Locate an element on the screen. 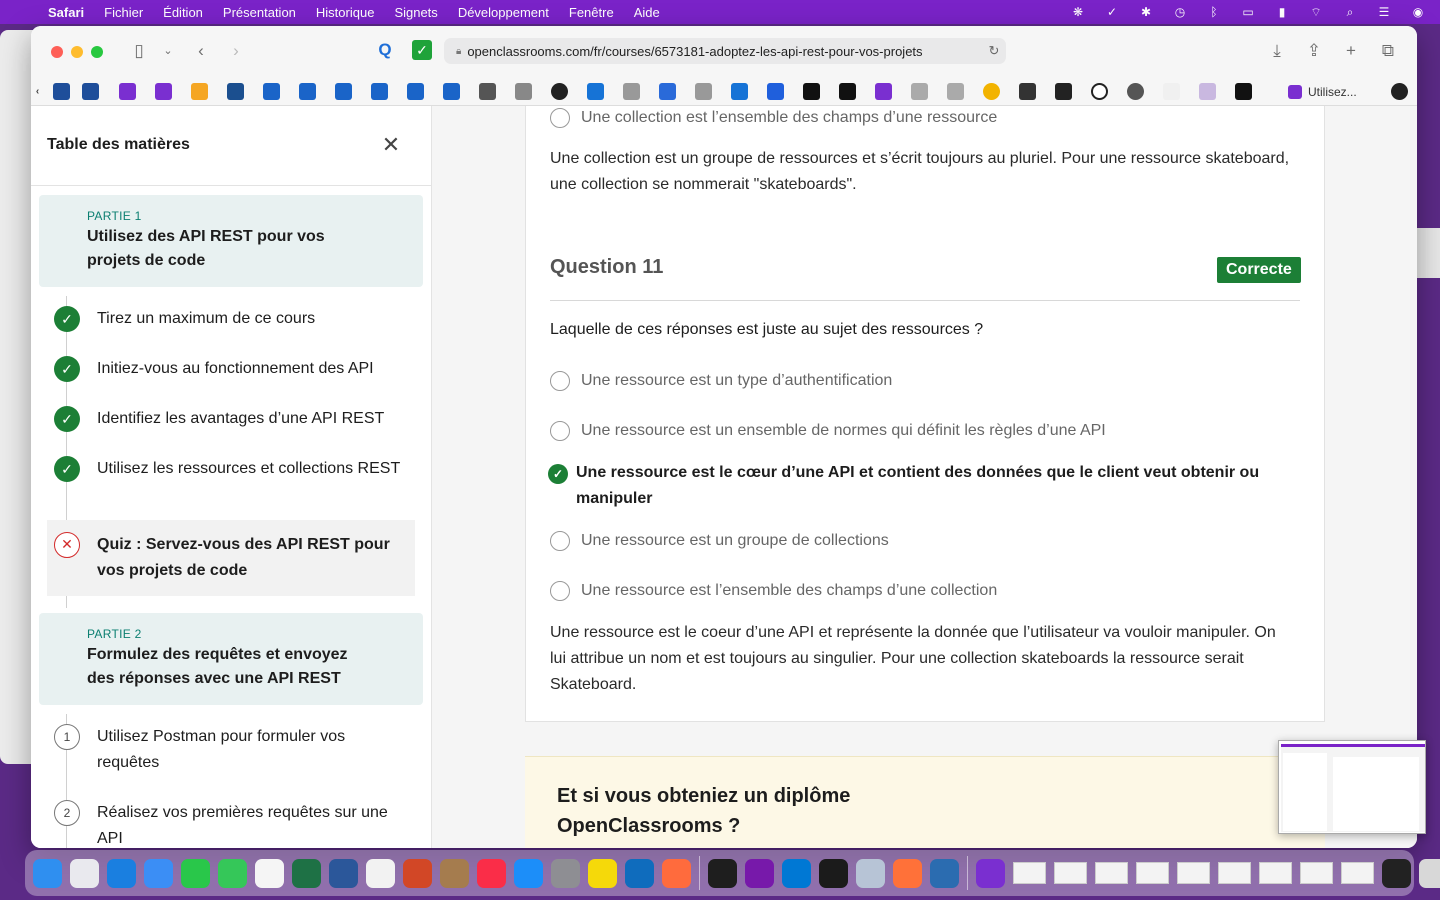  siri-icon: ◉ is located at coordinates (1418, 12).